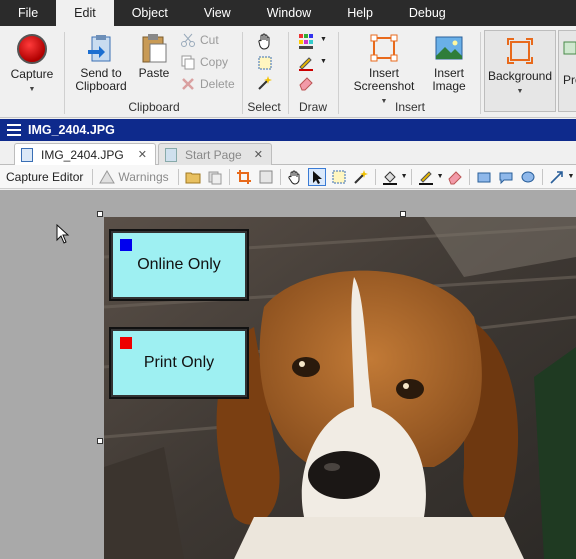 This screenshot has height=559, width=576. Describe the element at coordinates (520, 71) in the screenshot. I see `background-button: Background ▼` at that location.